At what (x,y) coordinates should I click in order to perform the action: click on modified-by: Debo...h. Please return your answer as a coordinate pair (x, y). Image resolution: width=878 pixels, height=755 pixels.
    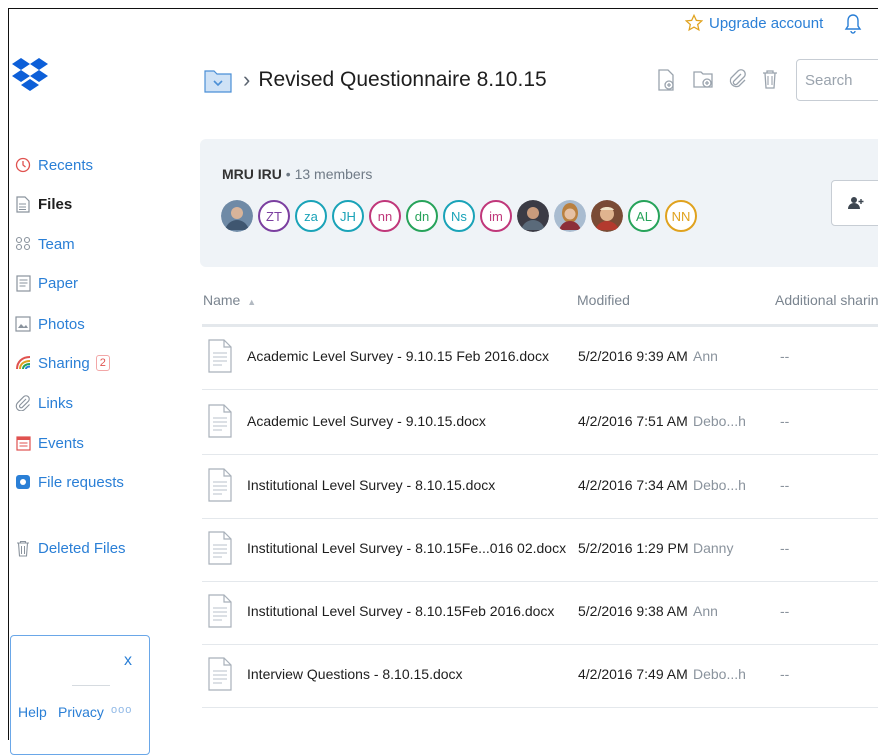
    Looking at the image, I should click on (719, 485).